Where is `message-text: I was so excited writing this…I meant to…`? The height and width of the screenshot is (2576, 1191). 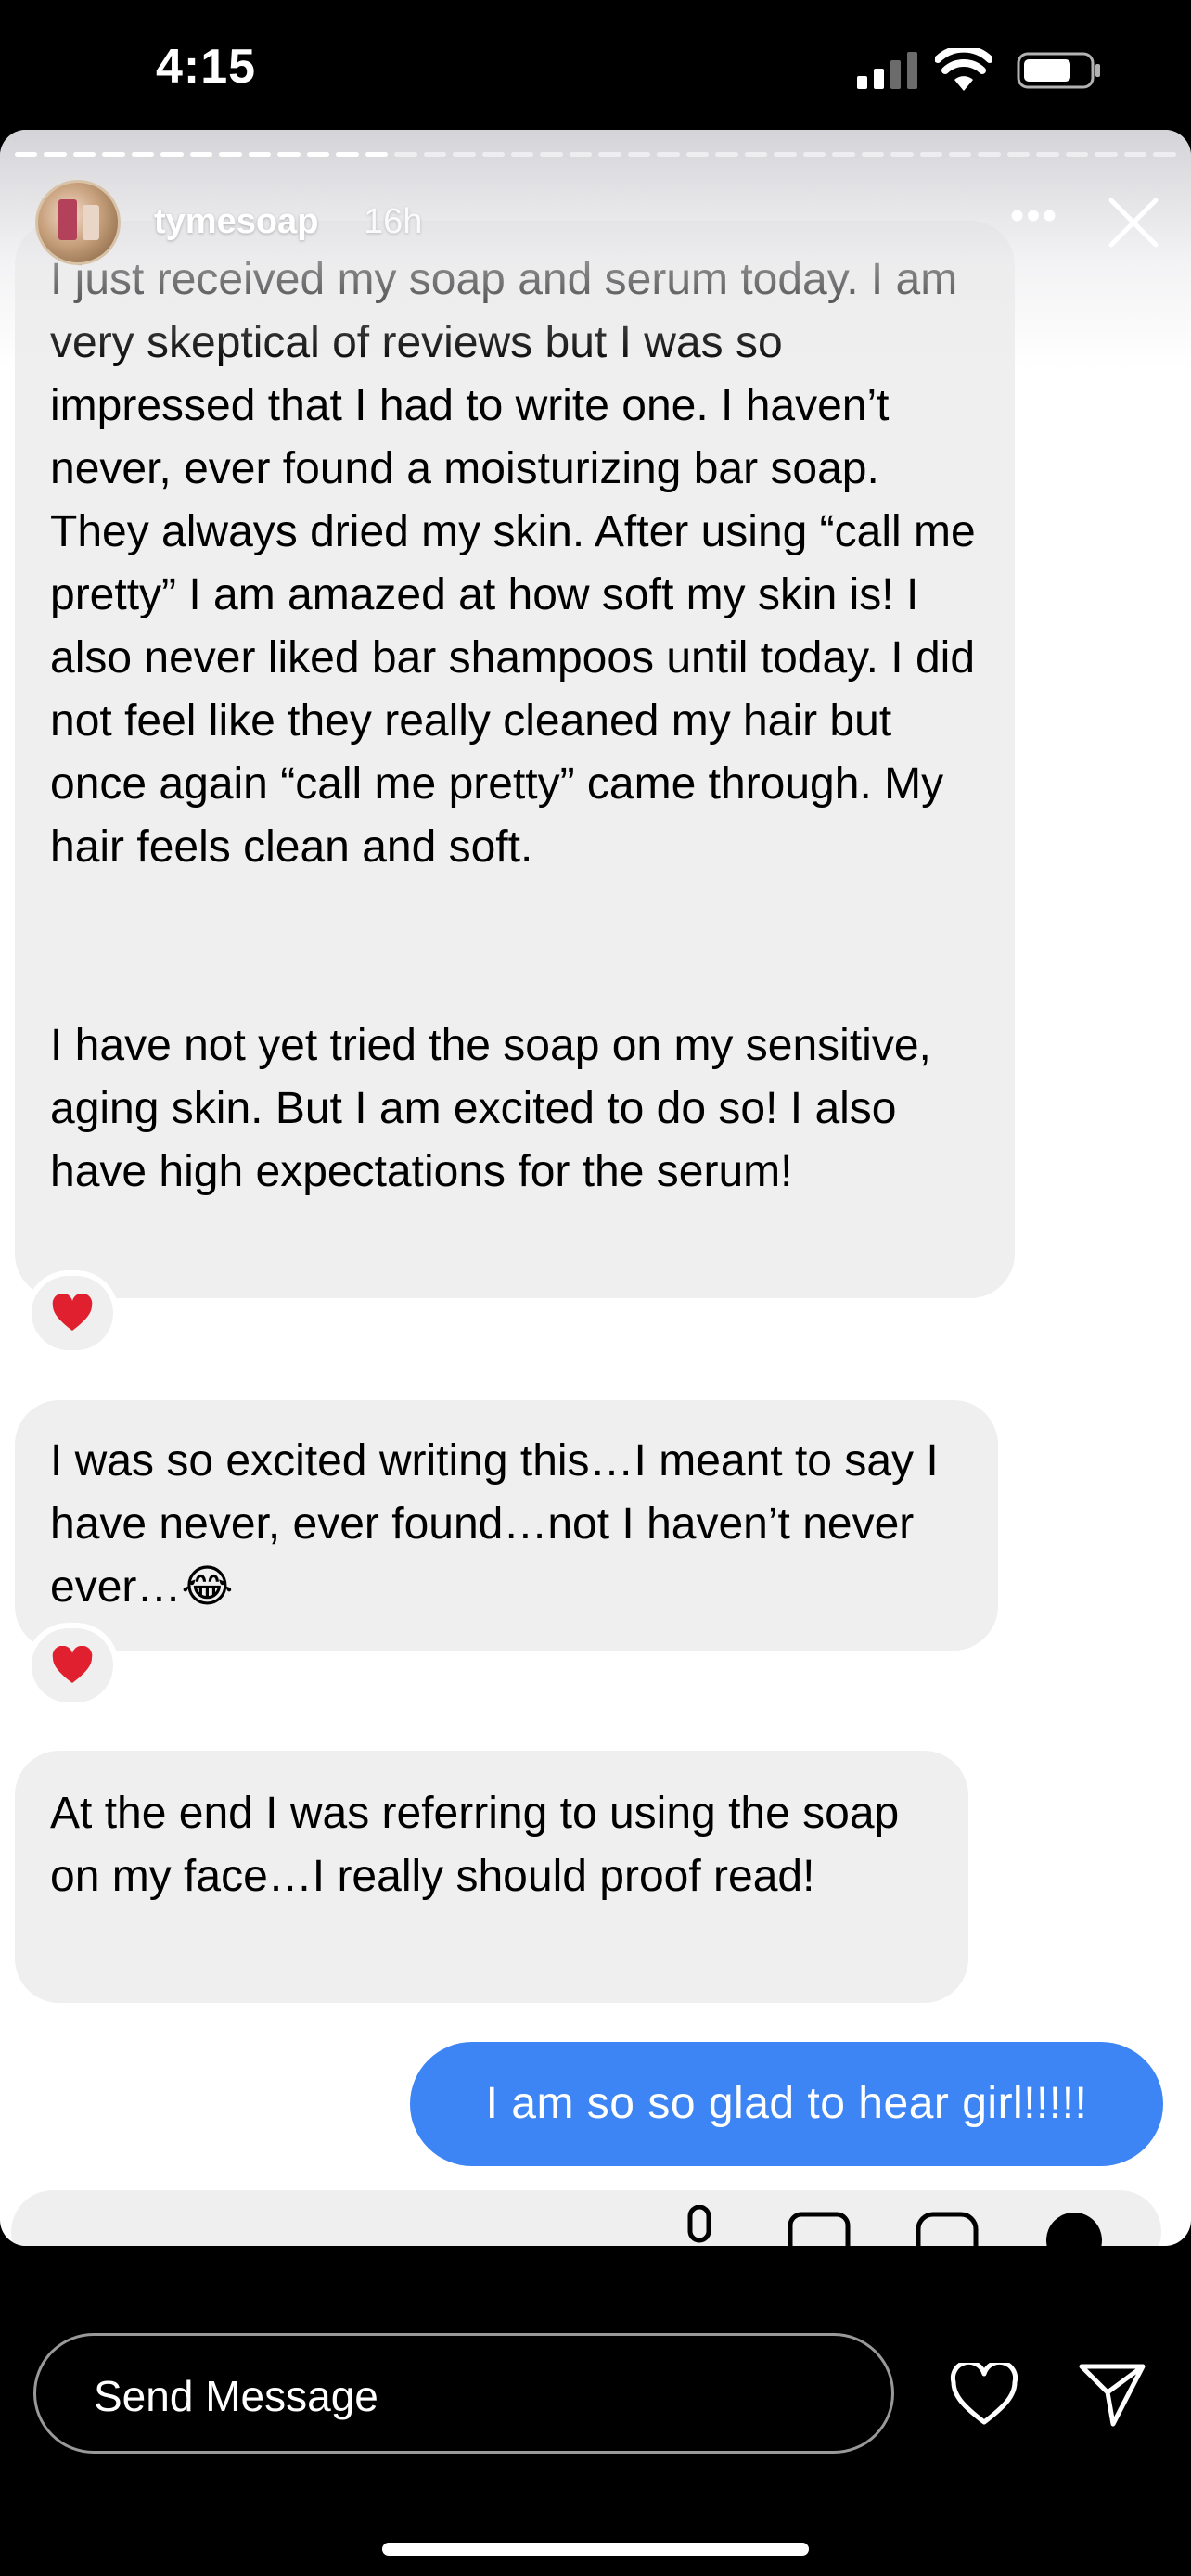 message-text: I was so excited writing this…I meant to… is located at coordinates (495, 1524).